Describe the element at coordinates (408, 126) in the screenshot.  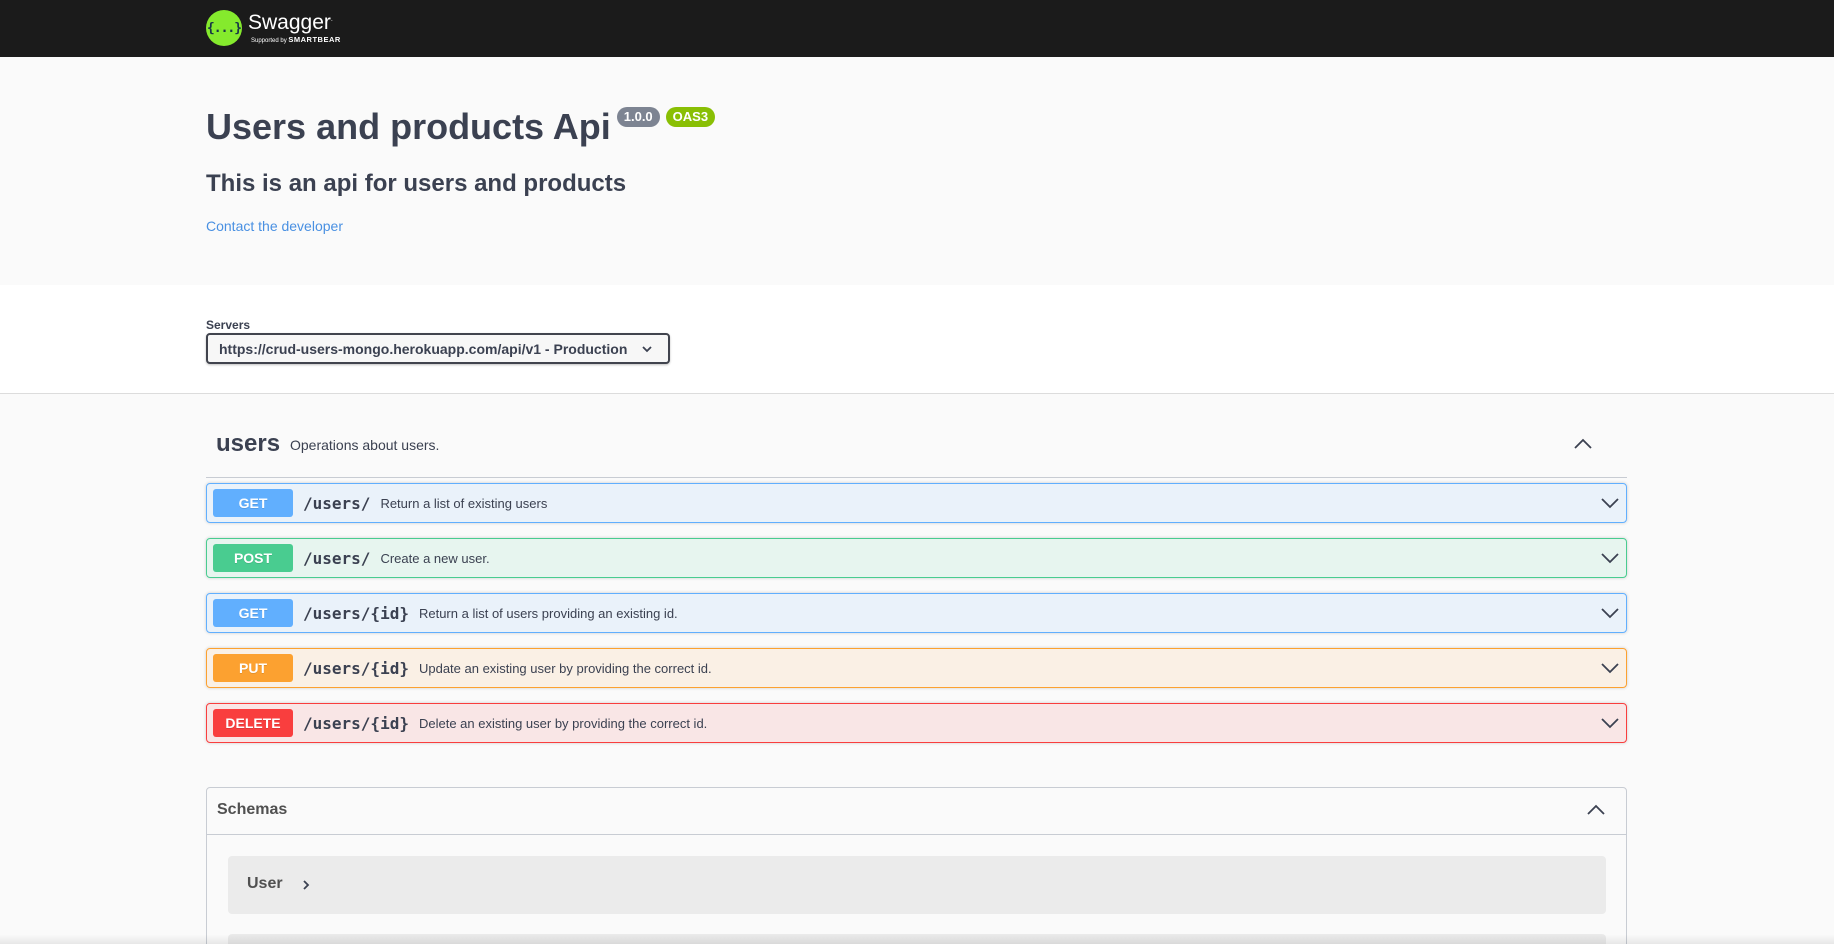
I see `page-title: Users and products Api` at that location.